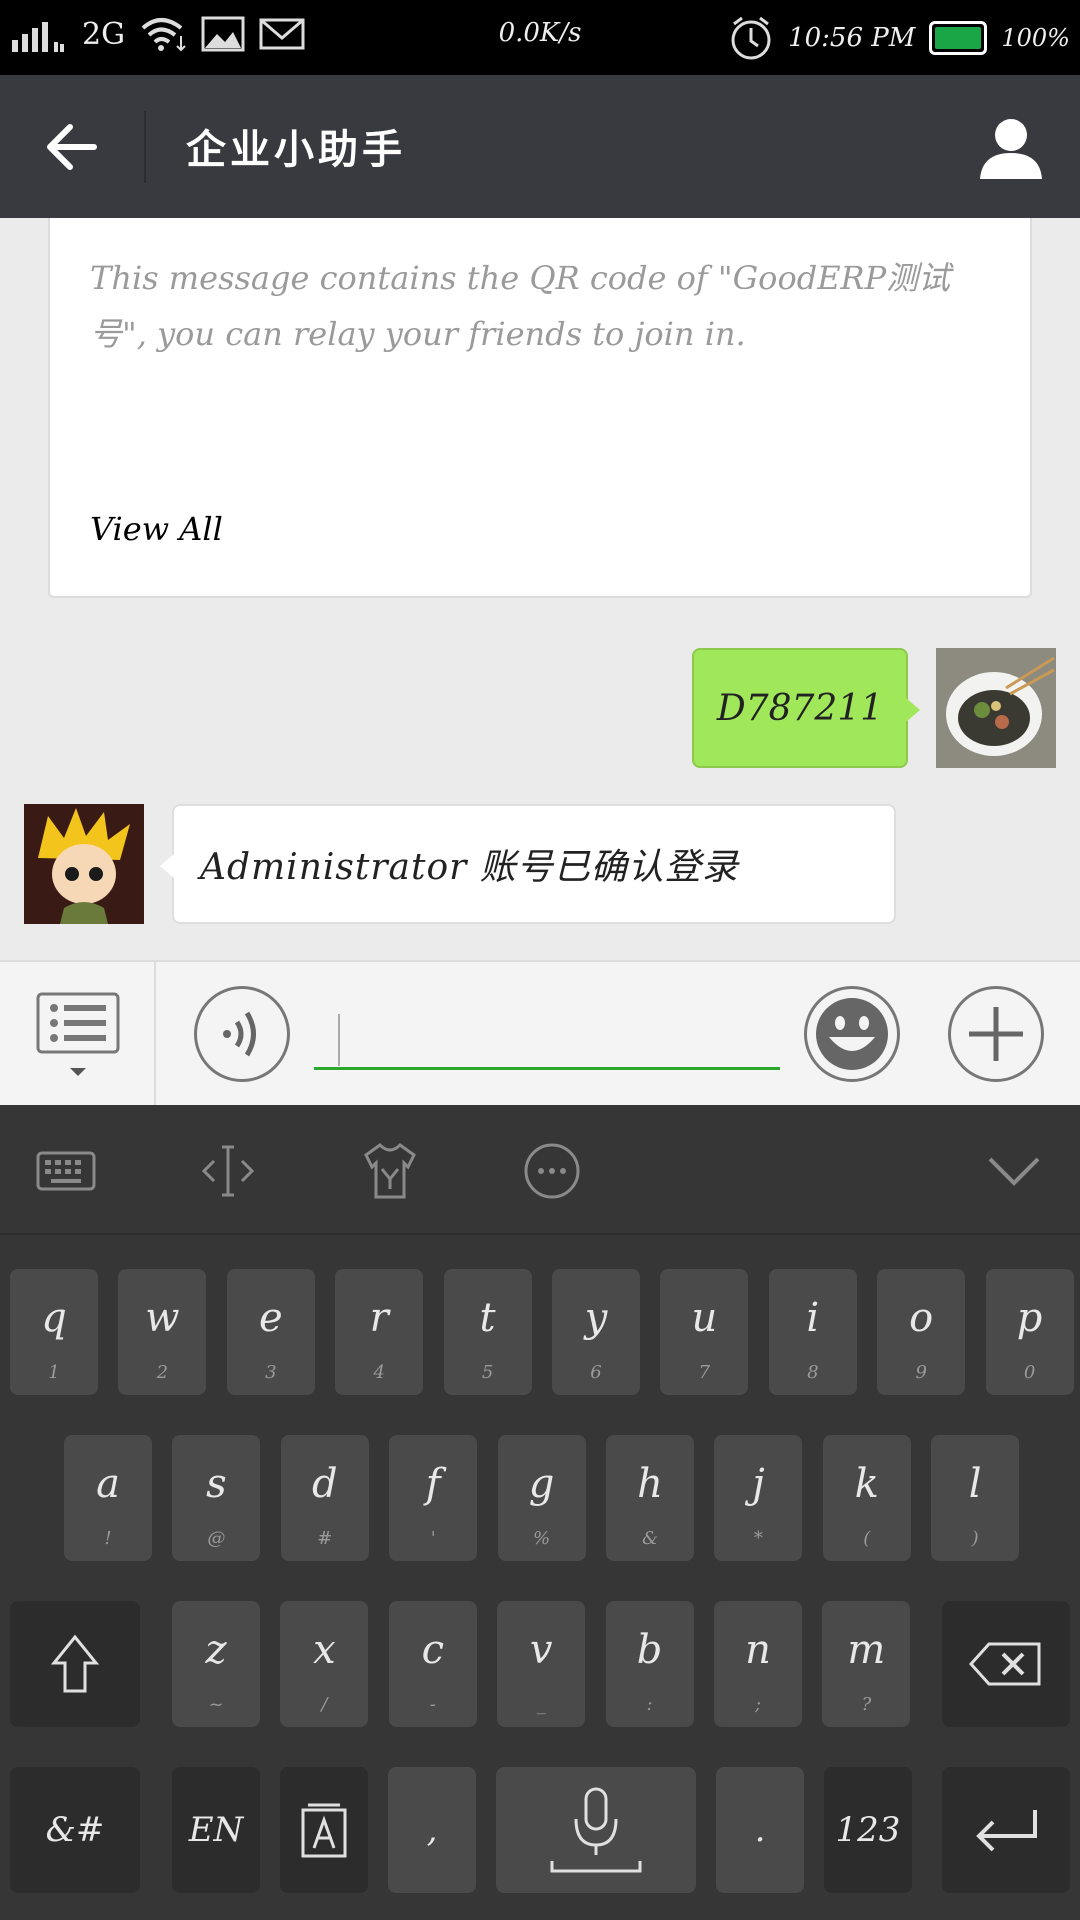  I want to click on voice-button, so click(242, 1034).